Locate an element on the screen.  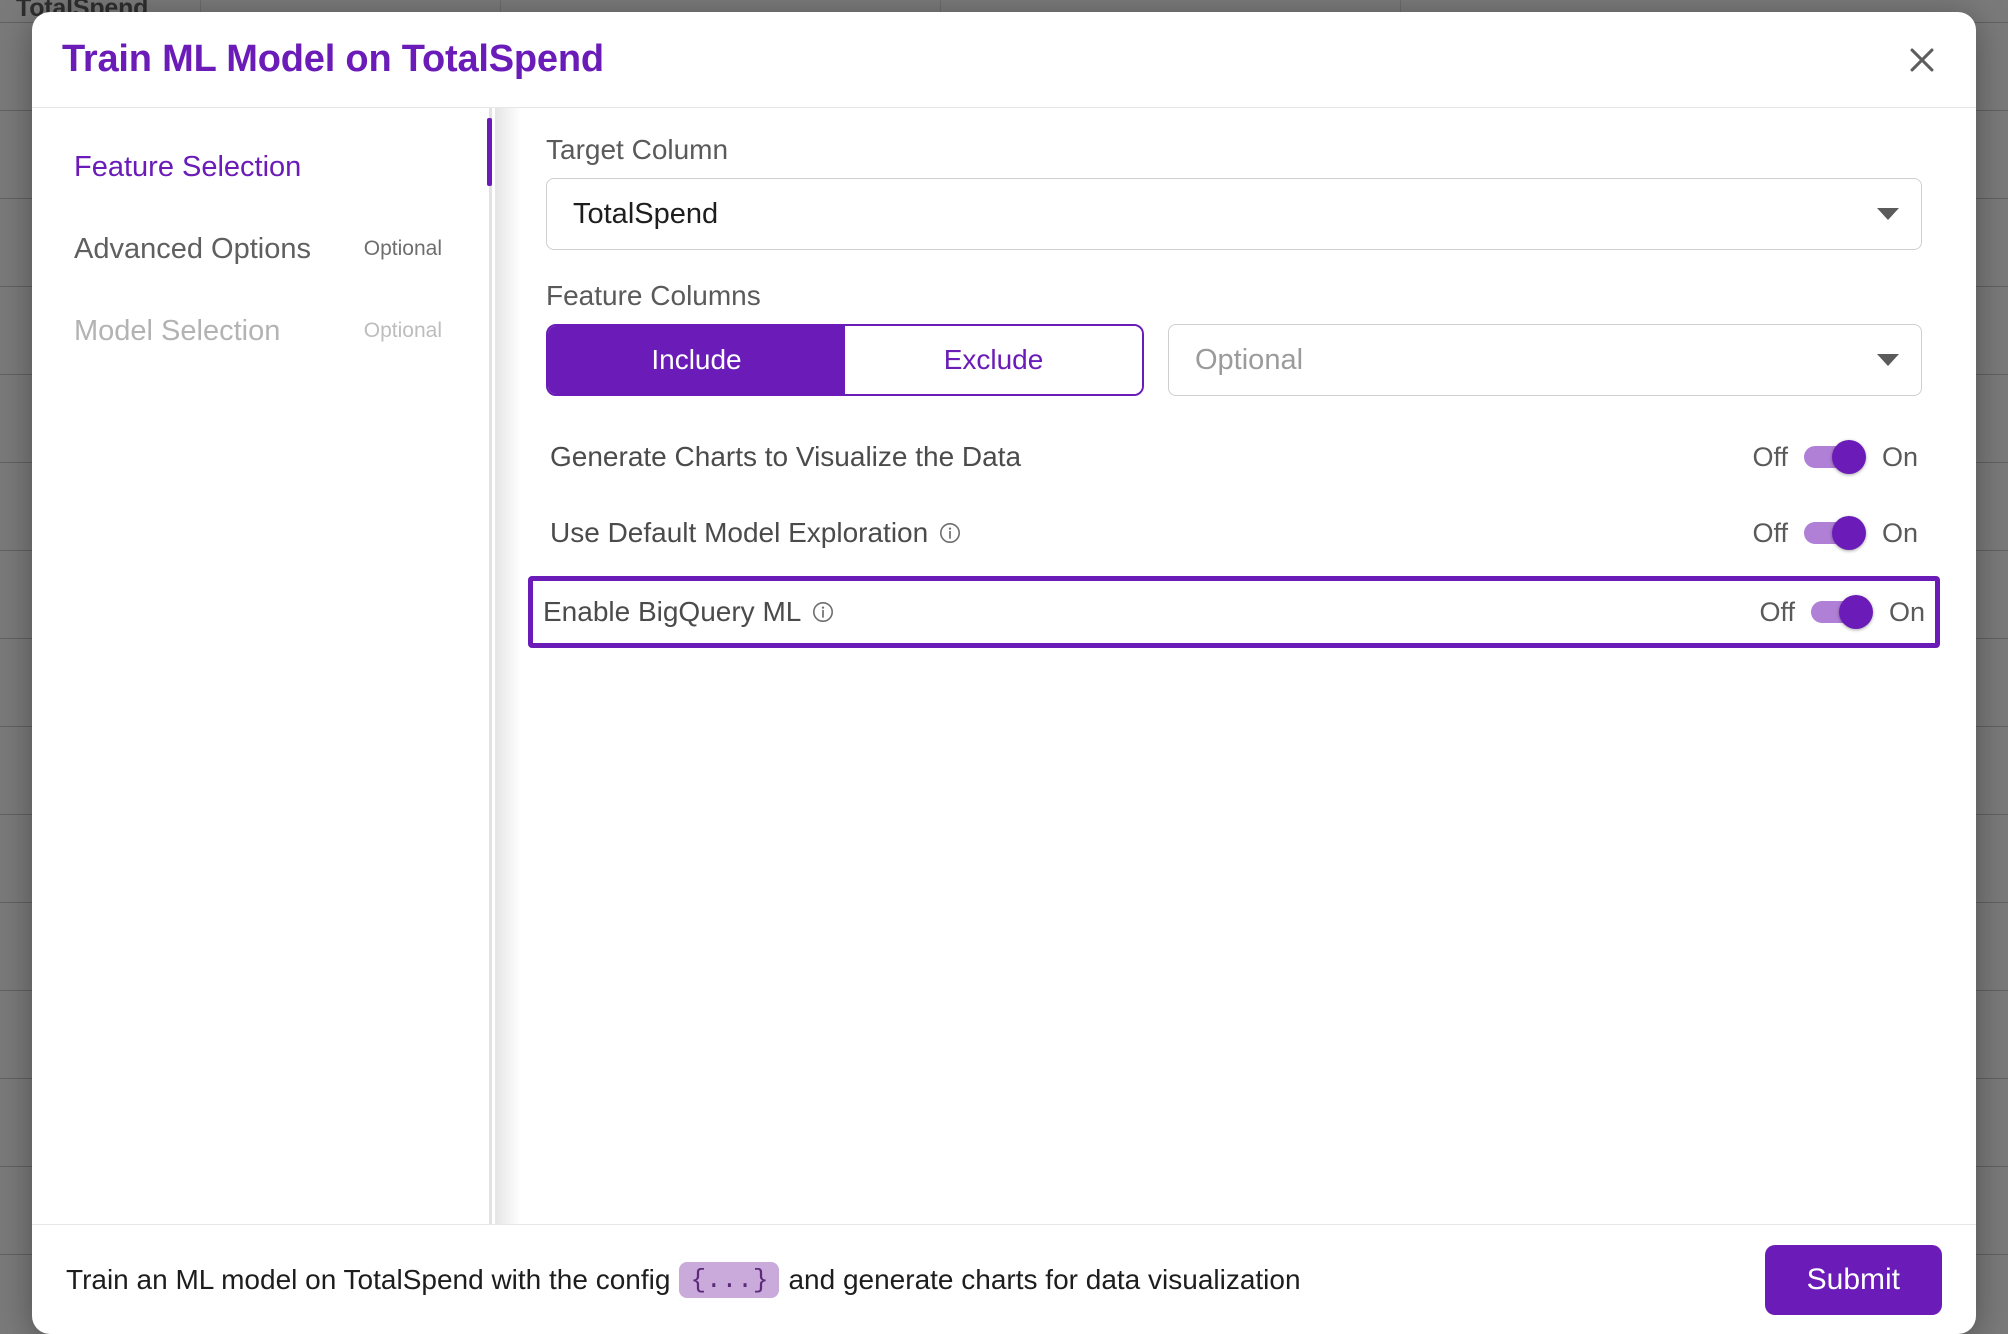
close-icon is located at coordinates (1922, 60).